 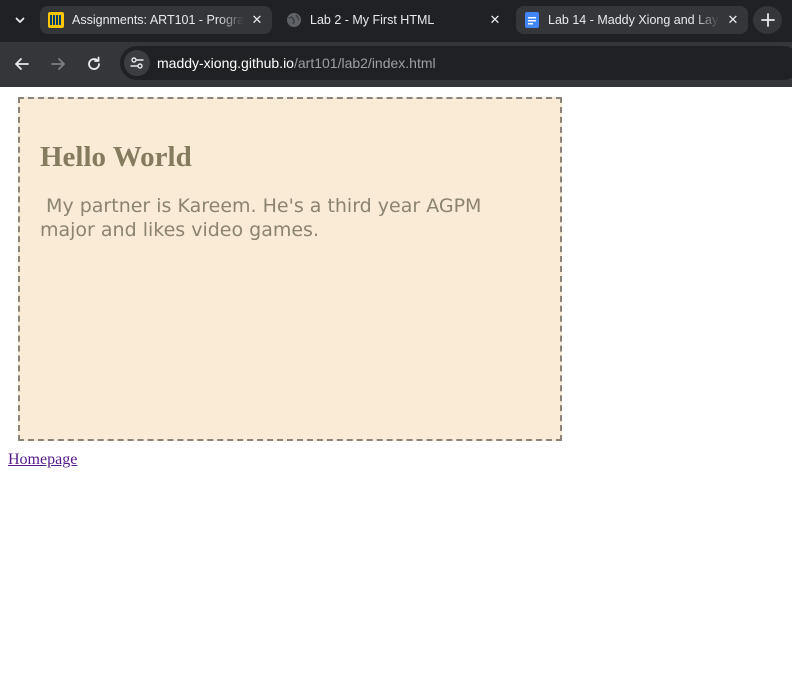 I want to click on google-docs-icon, so click(x=532, y=20).